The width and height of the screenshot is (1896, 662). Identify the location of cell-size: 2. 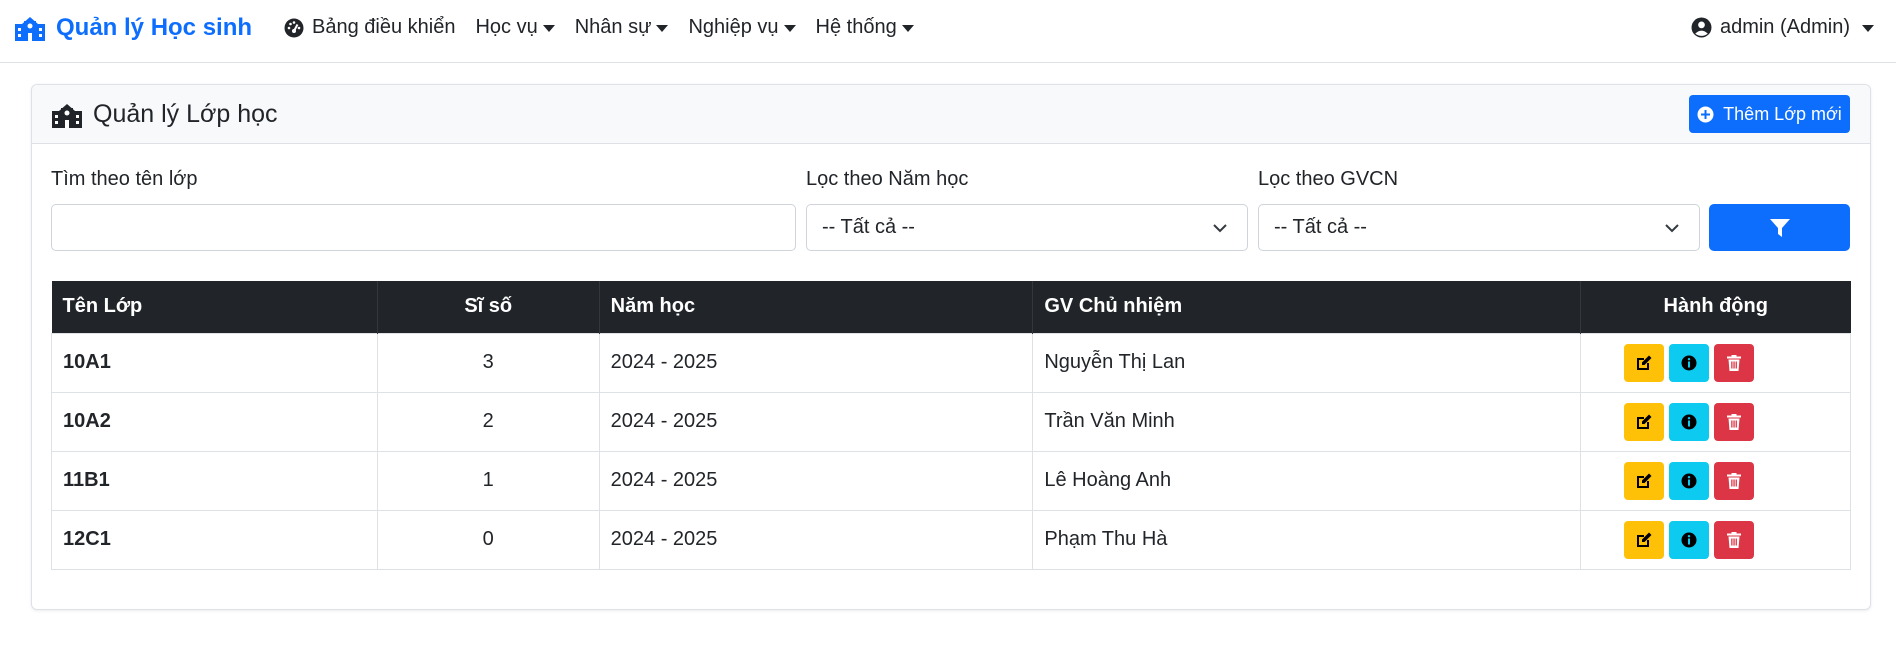
(488, 421).